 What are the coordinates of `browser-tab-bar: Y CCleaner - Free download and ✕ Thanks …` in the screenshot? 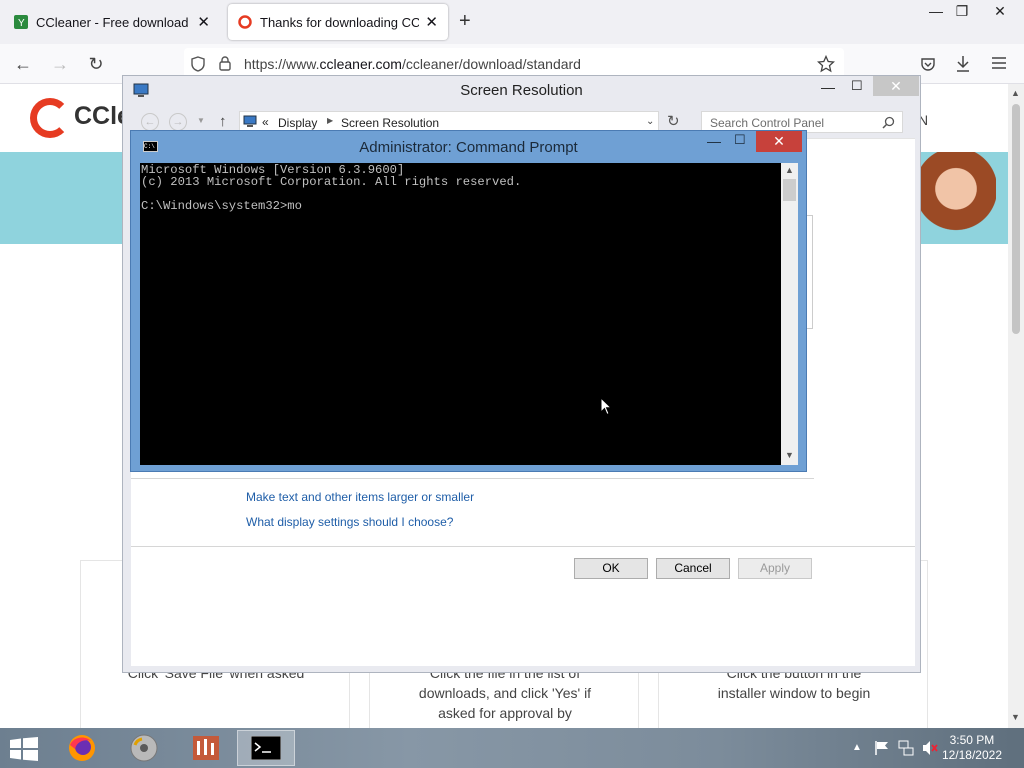 It's located at (512, 22).